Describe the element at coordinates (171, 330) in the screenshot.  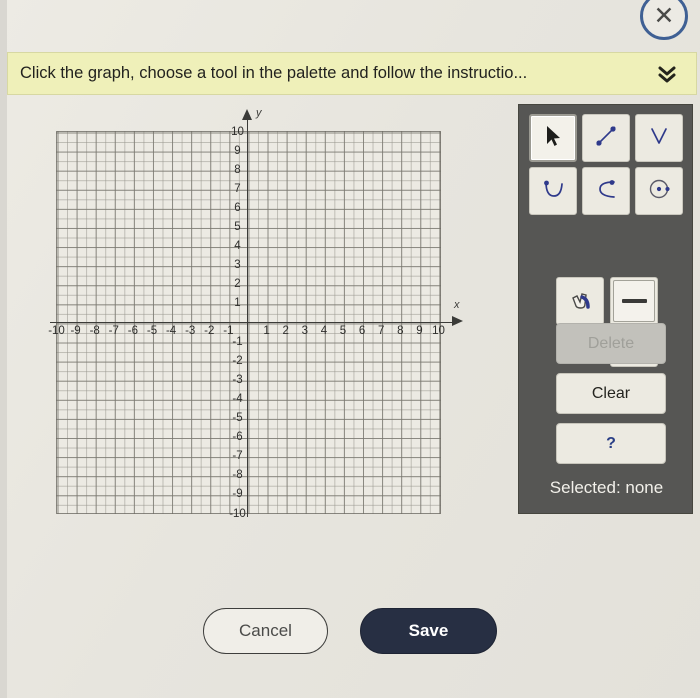
I see `x-tick-label: -4` at that location.